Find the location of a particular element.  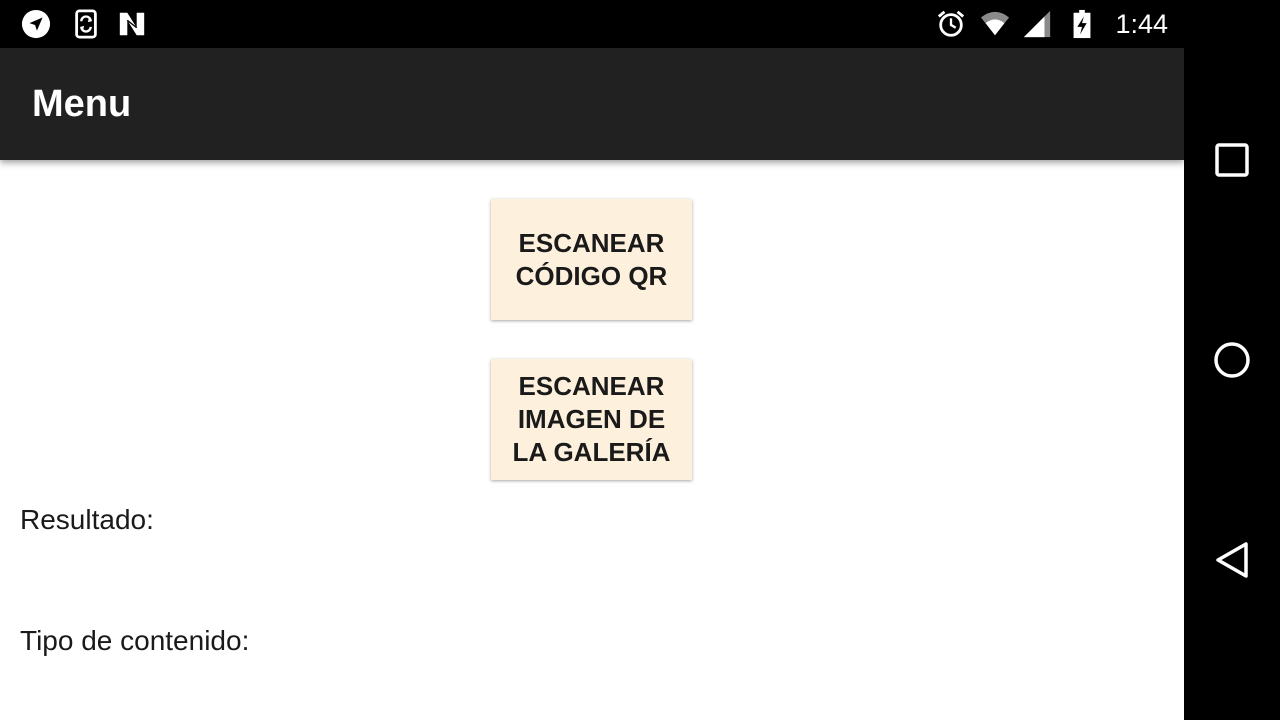

home-circle-icon is located at coordinates (1232, 360).